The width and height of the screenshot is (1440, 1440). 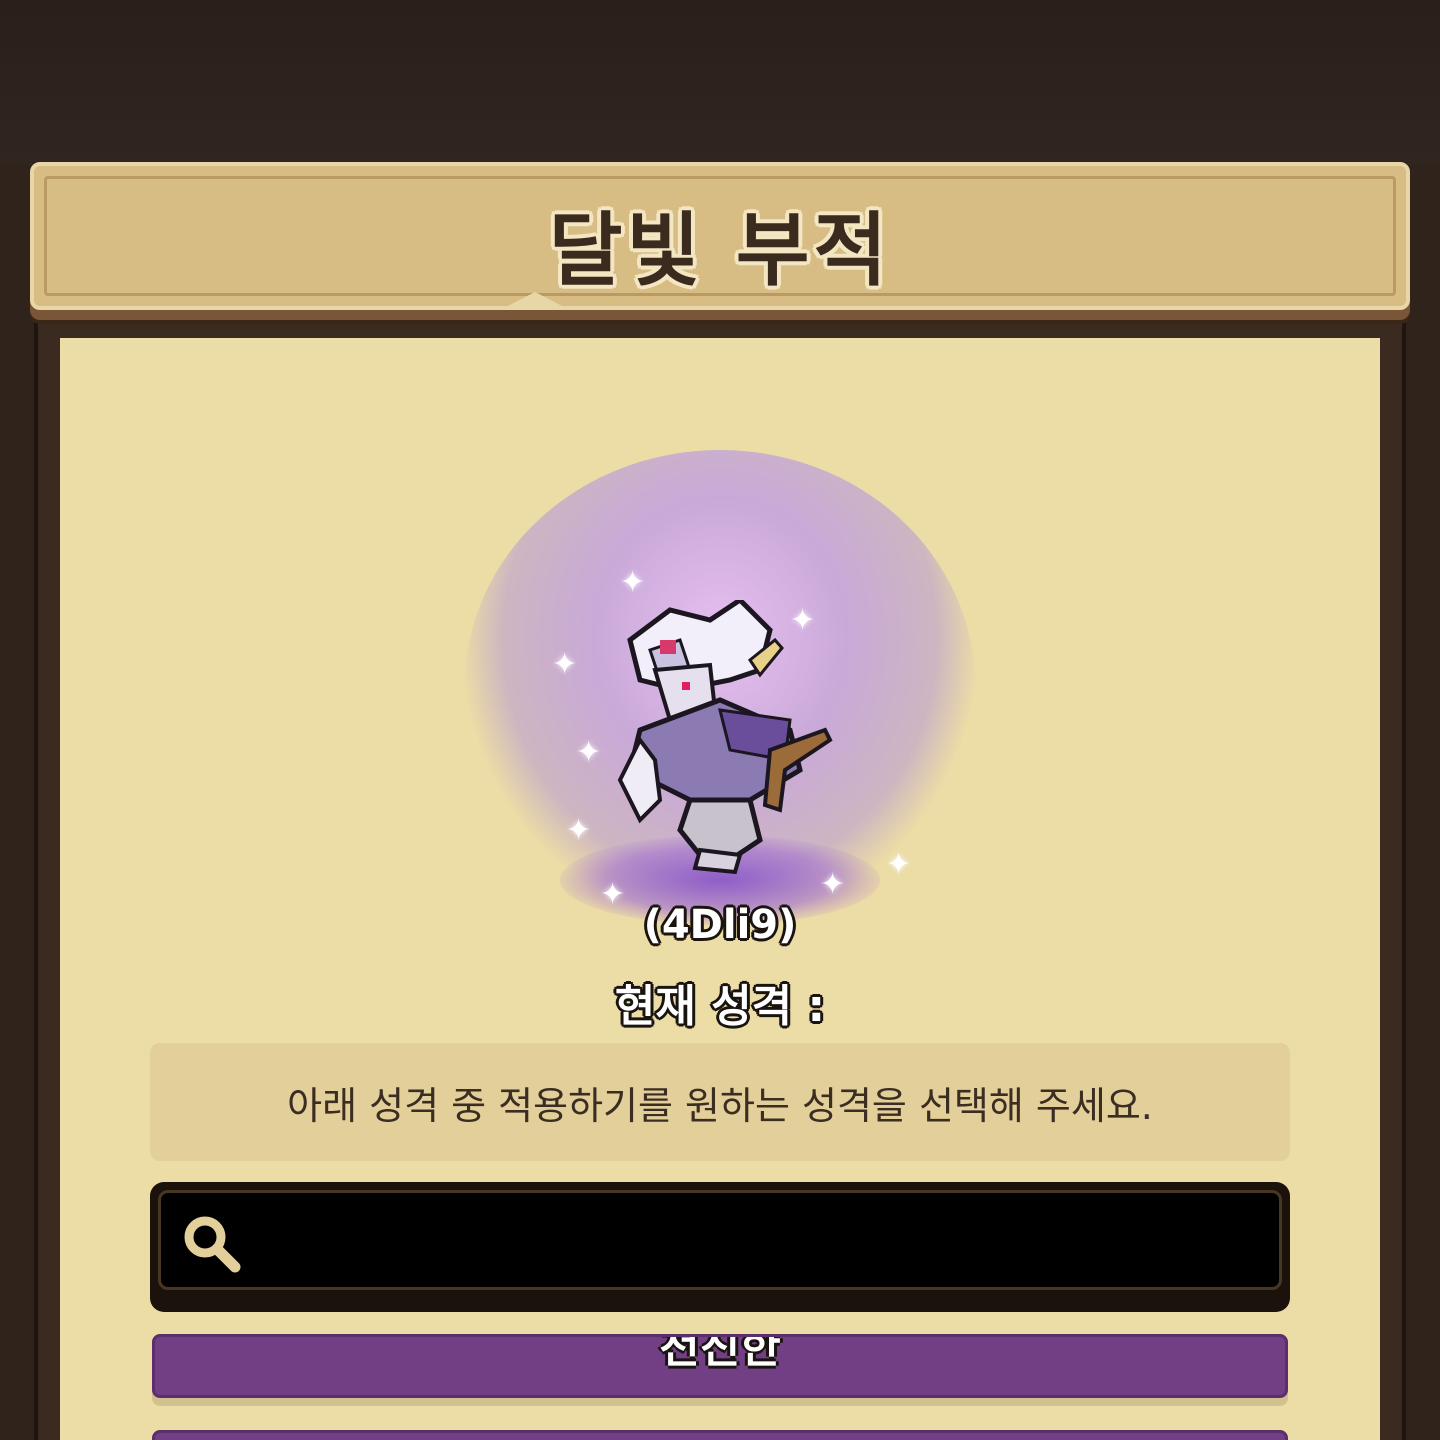 What do you see at coordinates (725, 737) in the screenshot?
I see `character-sprite` at bounding box center [725, 737].